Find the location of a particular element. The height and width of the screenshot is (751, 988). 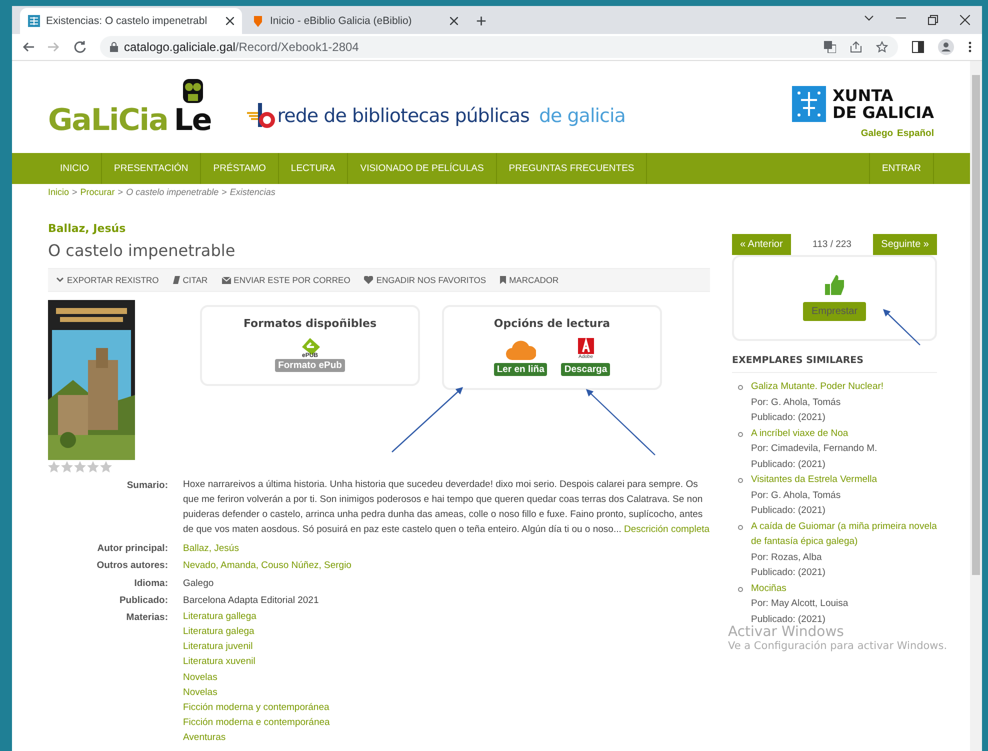

profile-icon is located at coordinates (946, 47).